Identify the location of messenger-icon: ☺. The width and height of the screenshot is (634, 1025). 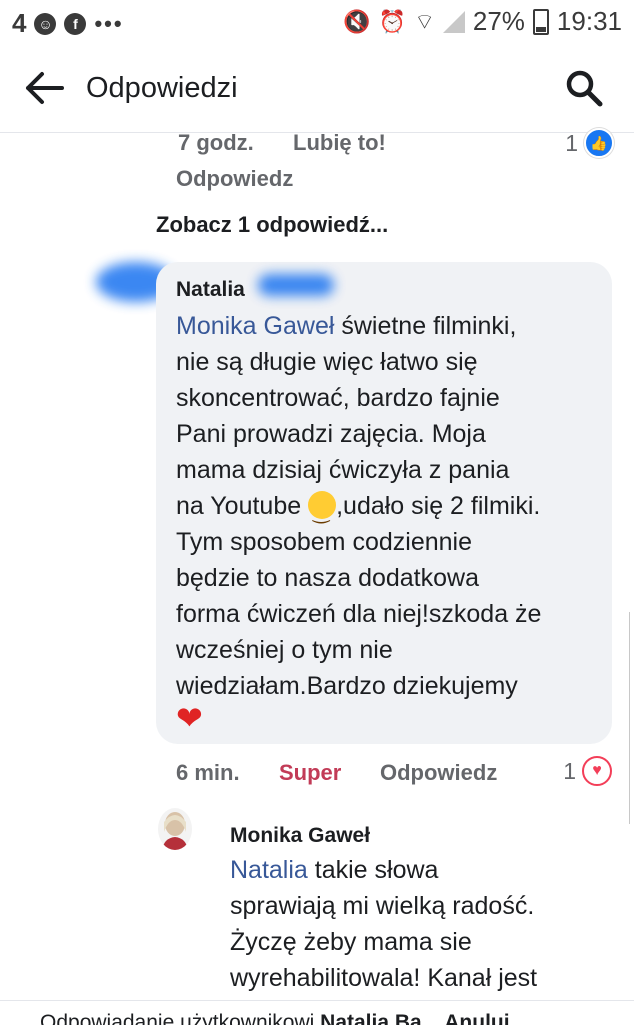
(45, 23).